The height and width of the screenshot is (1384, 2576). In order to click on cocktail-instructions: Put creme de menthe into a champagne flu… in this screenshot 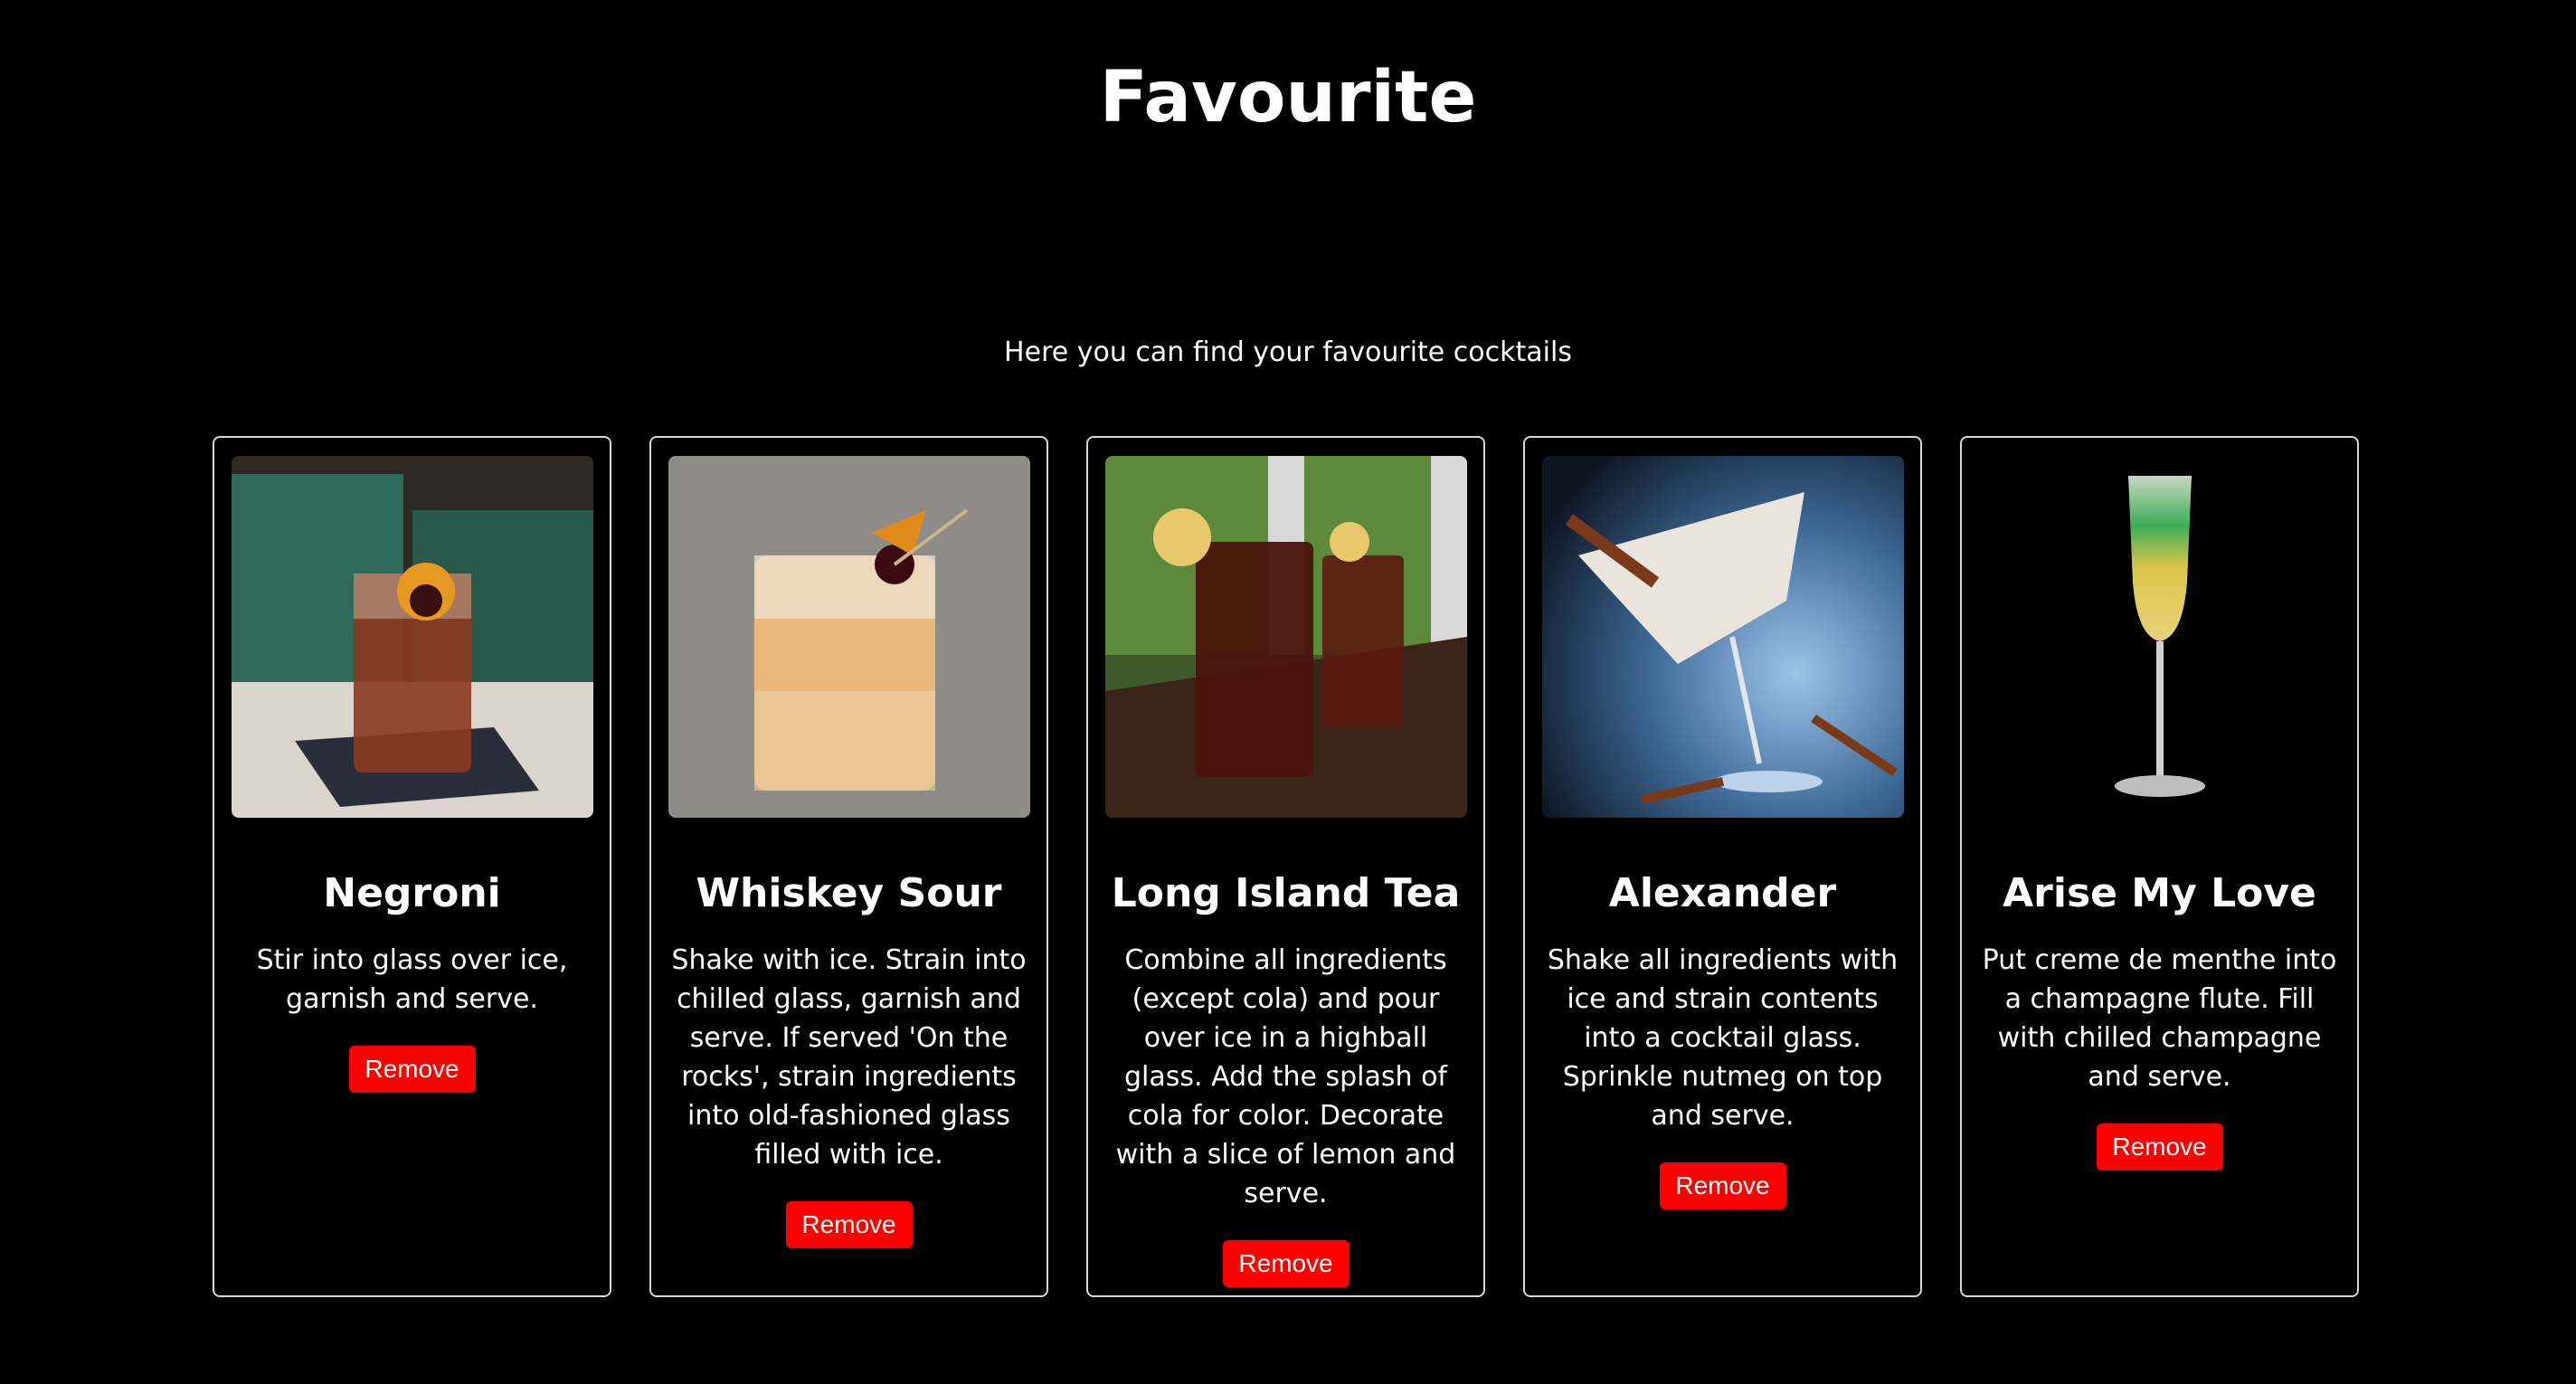, I will do `click(2159, 1019)`.